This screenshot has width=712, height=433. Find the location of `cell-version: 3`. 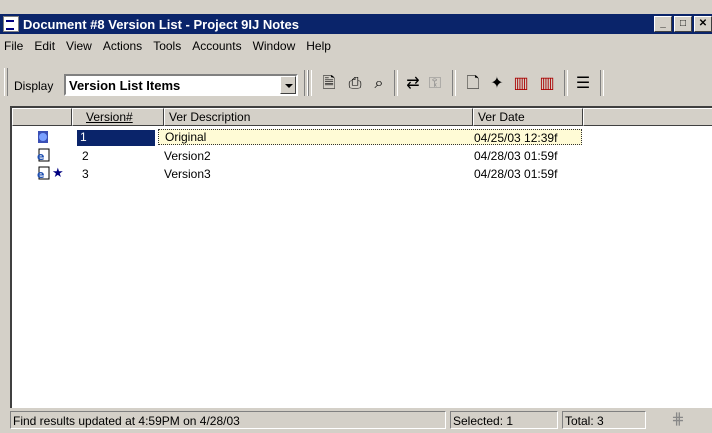

cell-version: 3 is located at coordinates (85, 174).